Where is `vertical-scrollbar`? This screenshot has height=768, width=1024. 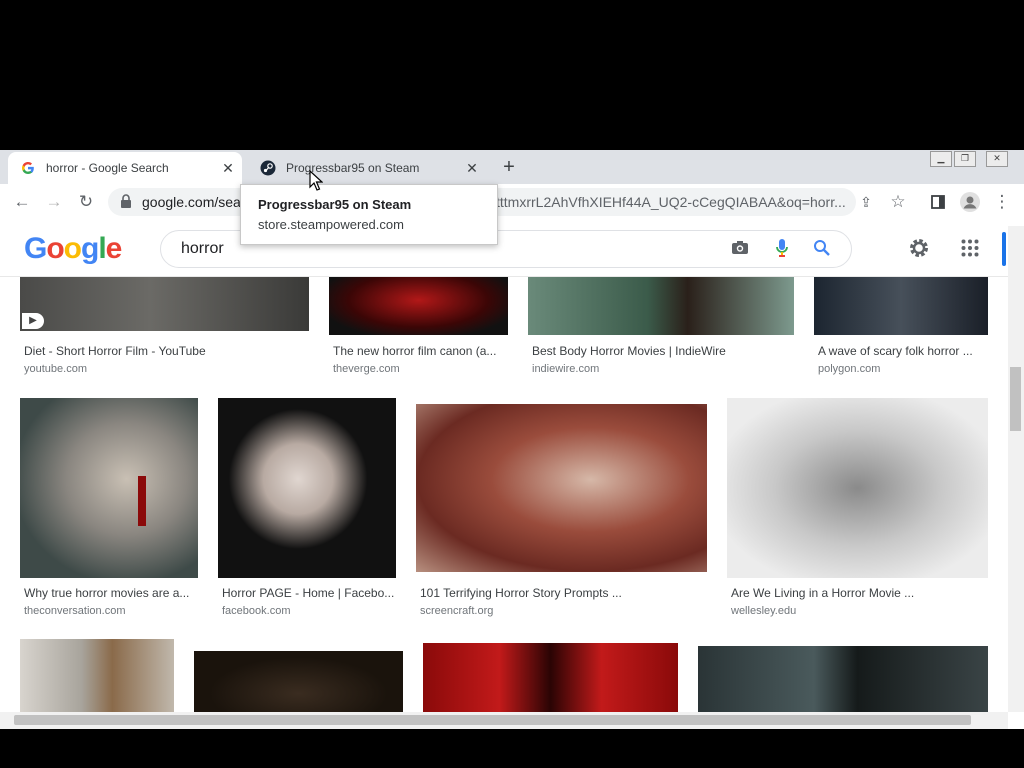 vertical-scrollbar is located at coordinates (1016, 469).